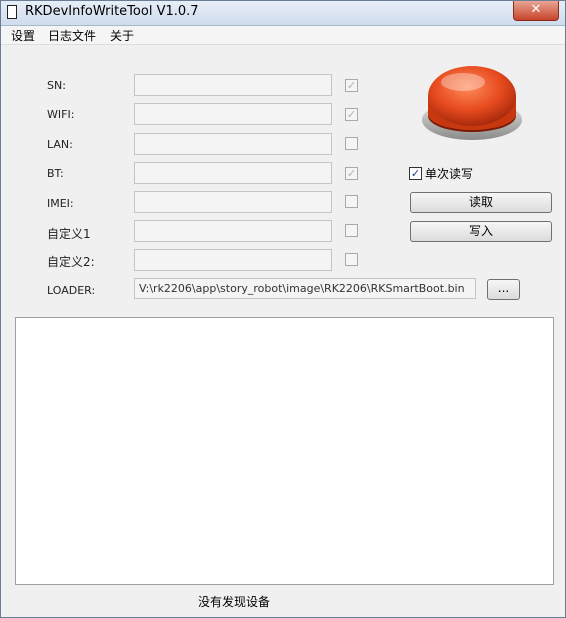 The width and height of the screenshot is (566, 618). I want to click on bt-label: BT:, so click(55, 173).